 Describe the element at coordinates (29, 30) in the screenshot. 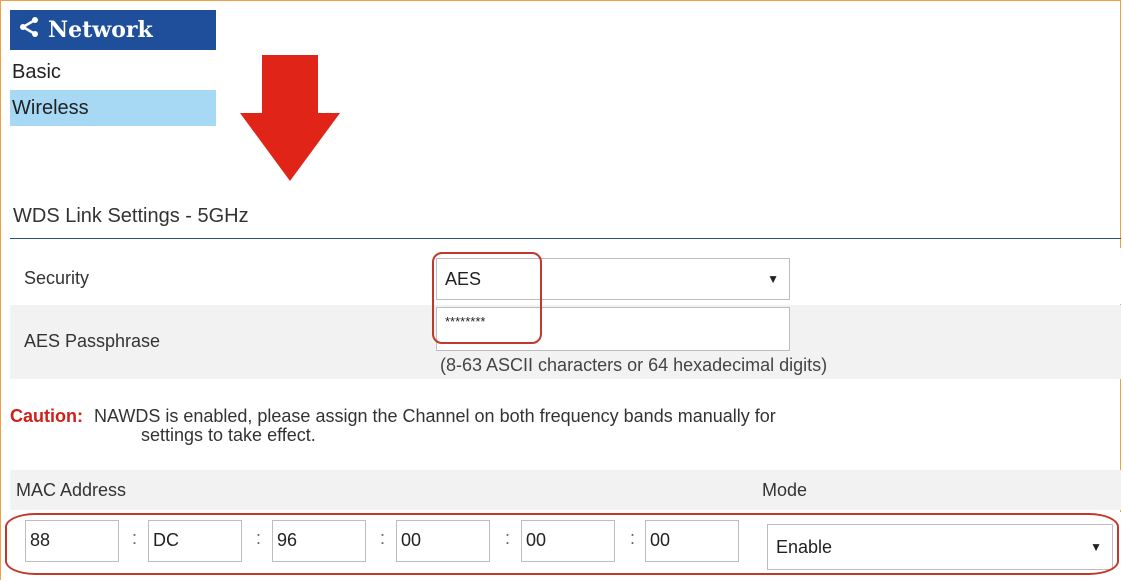

I see `share-icon` at that location.